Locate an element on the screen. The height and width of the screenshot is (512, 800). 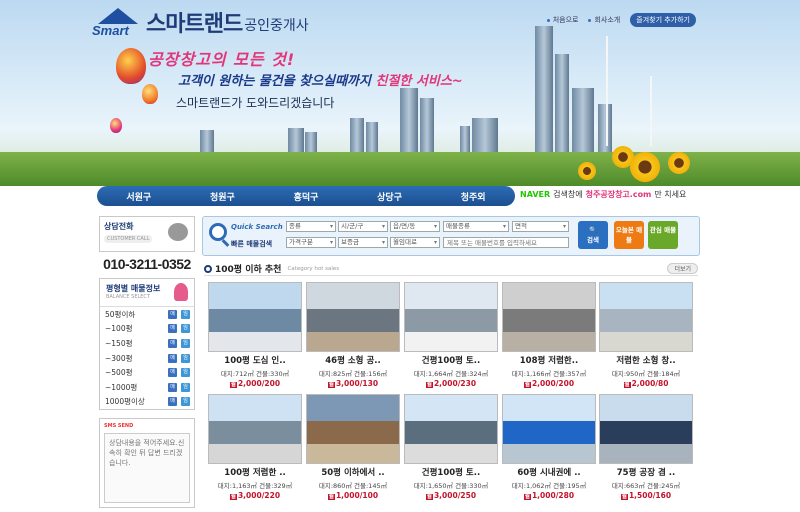
nav-other: 청주외 is located at coordinates (473, 196).